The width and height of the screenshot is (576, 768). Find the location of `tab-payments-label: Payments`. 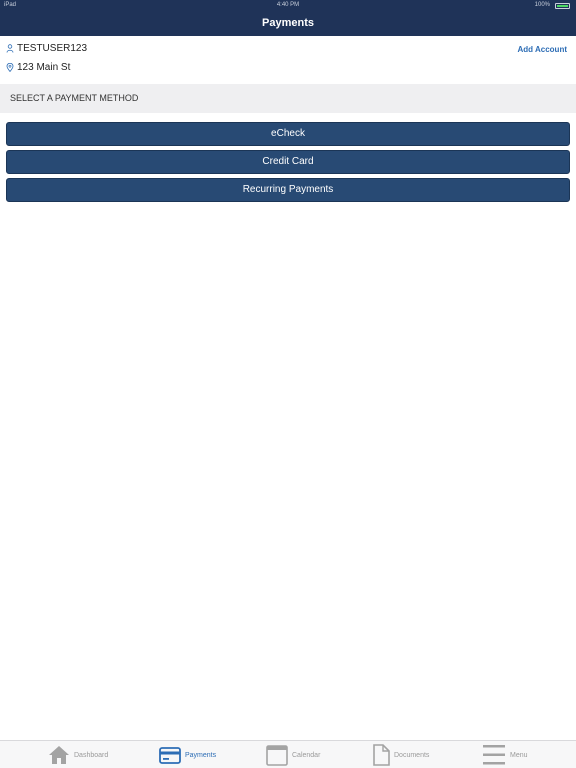

tab-payments-label: Payments is located at coordinates (201, 755).